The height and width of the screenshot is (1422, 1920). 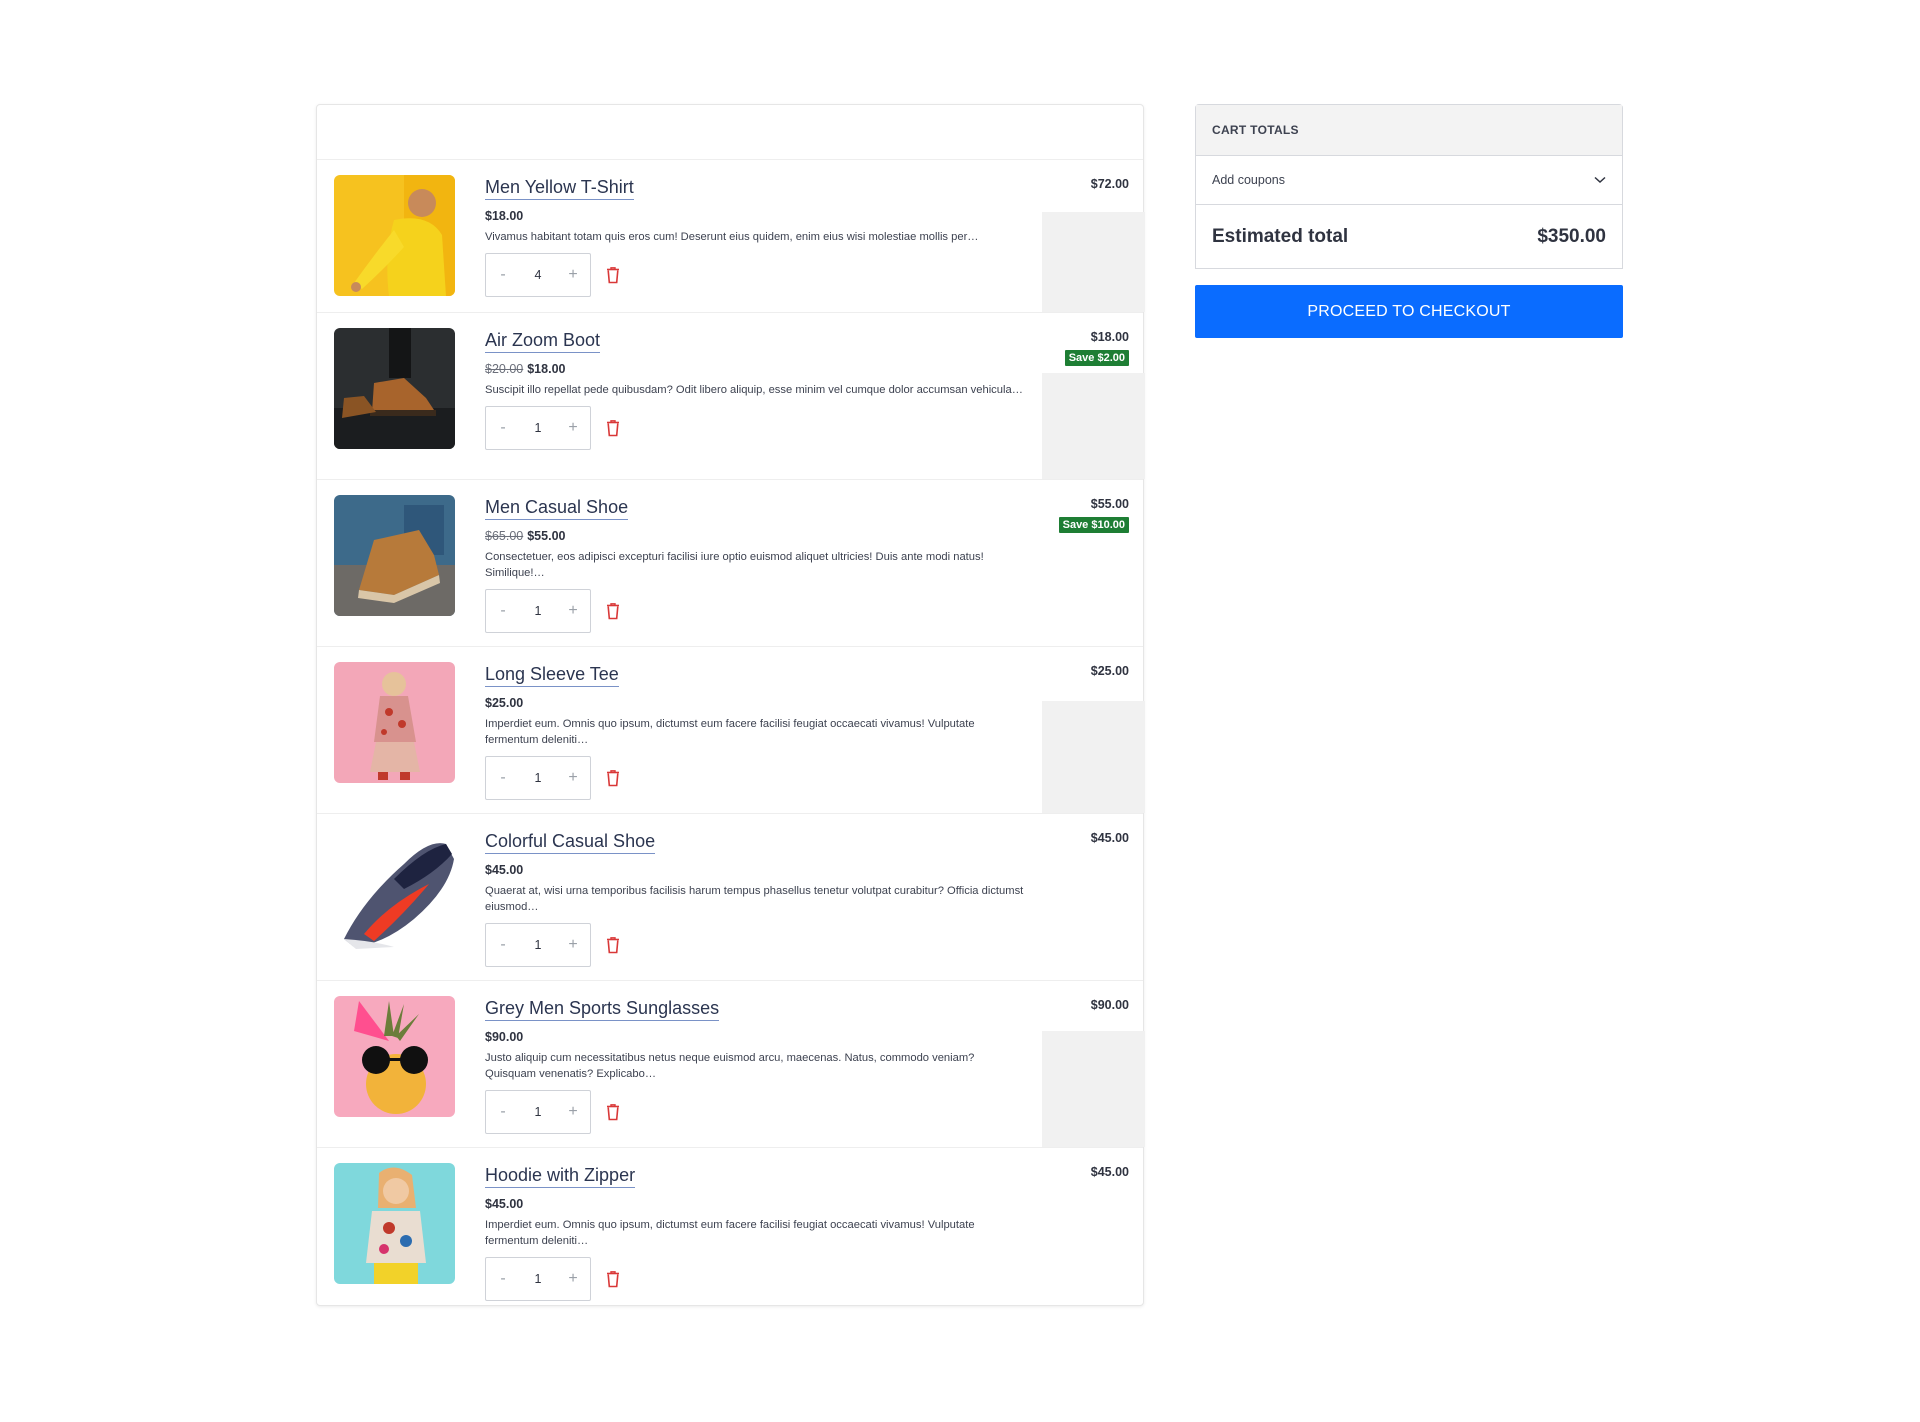 I want to click on proceed-to-checkout-button: PROCEED TO CHECKOUT, so click(x=1409, y=311).